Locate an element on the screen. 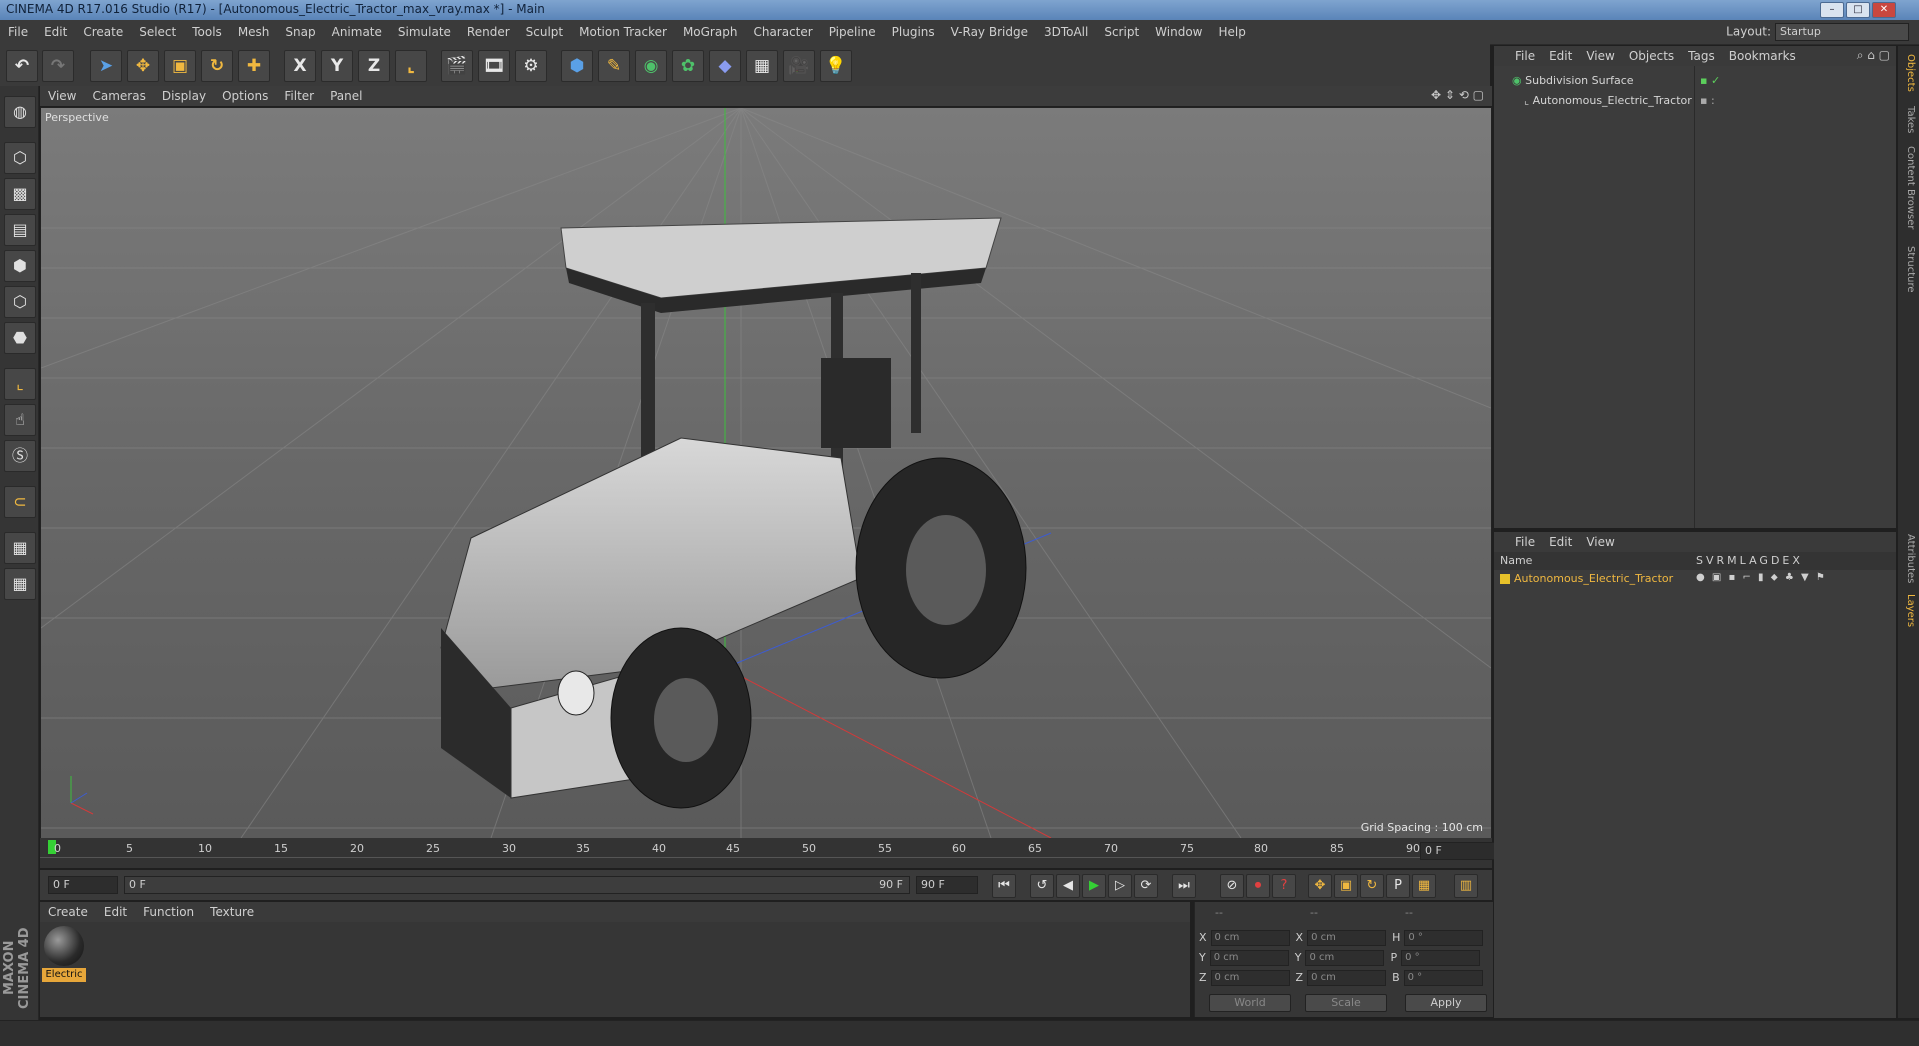 This screenshot has width=1919, height=1046. key-position-icon: ✥ is located at coordinates (1320, 886).